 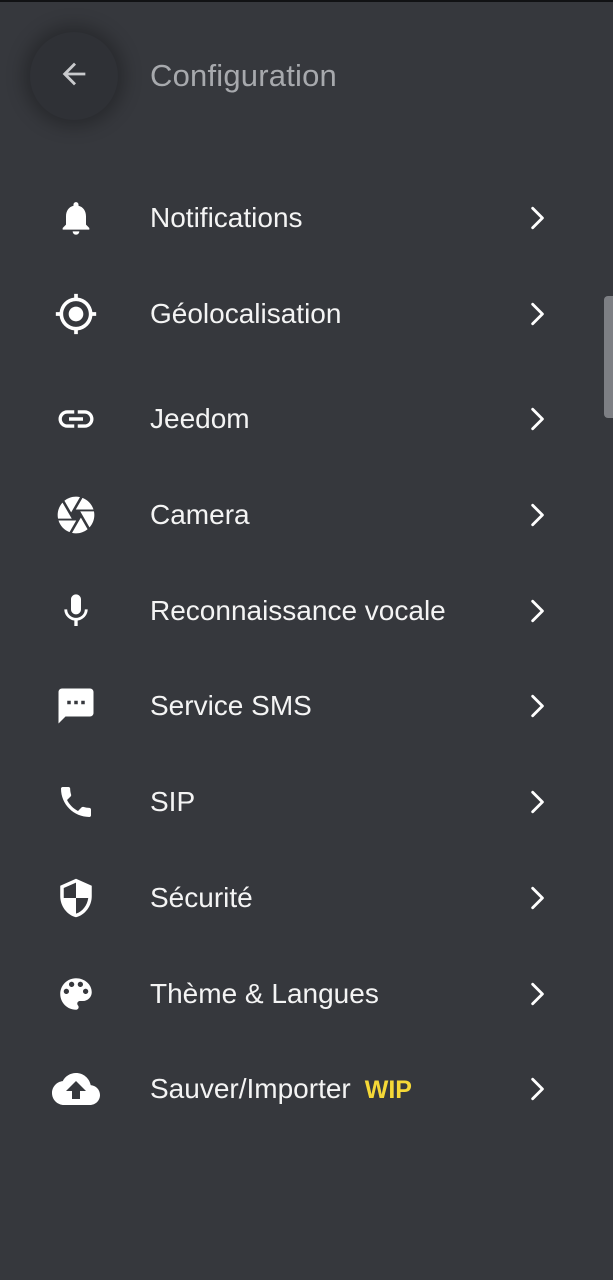 What do you see at coordinates (226, 217) in the screenshot?
I see `menu-item-label: Notifications` at bounding box center [226, 217].